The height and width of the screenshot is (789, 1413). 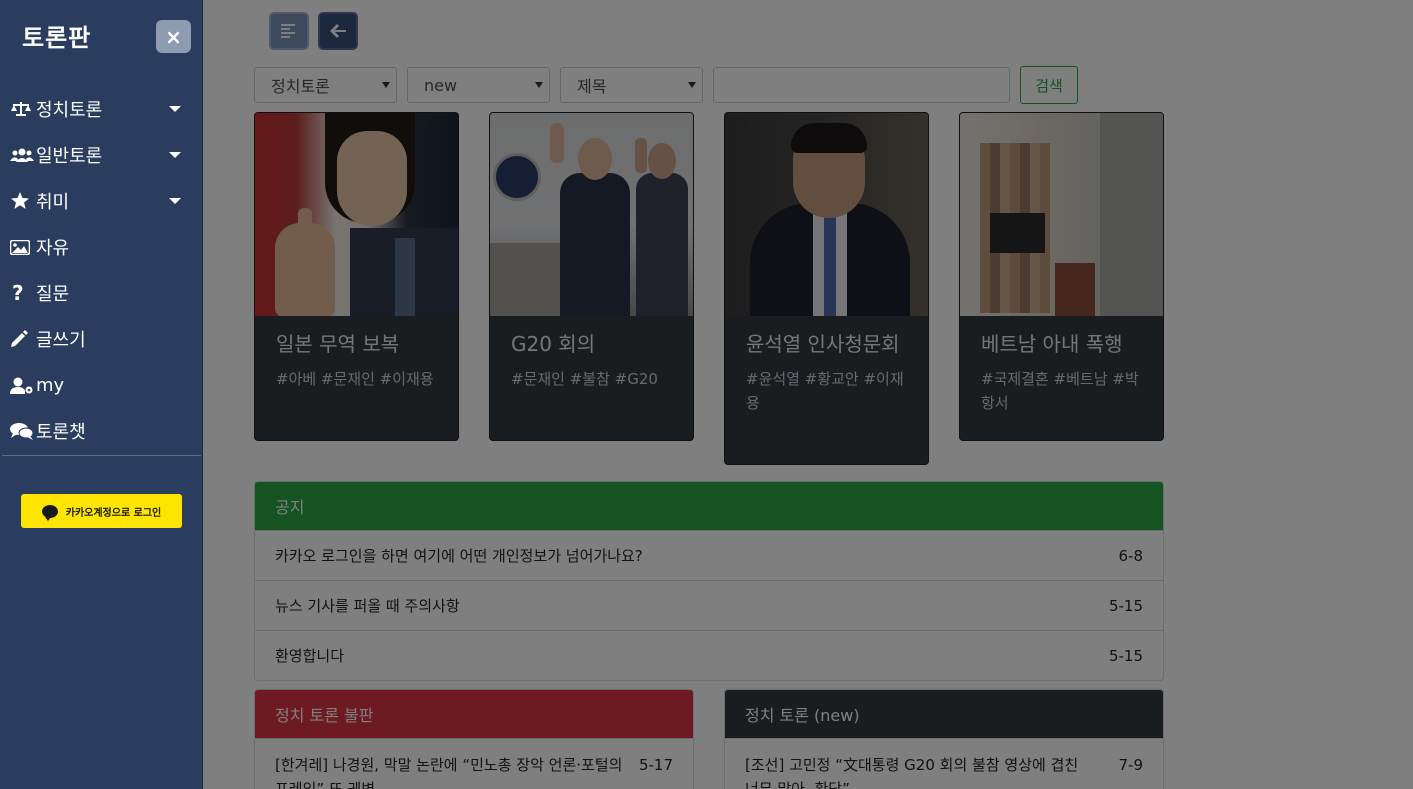 What do you see at coordinates (823, 344) in the screenshot?
I see `card-title: 윤석열 인사청문회` at bounding box center [823, 344].